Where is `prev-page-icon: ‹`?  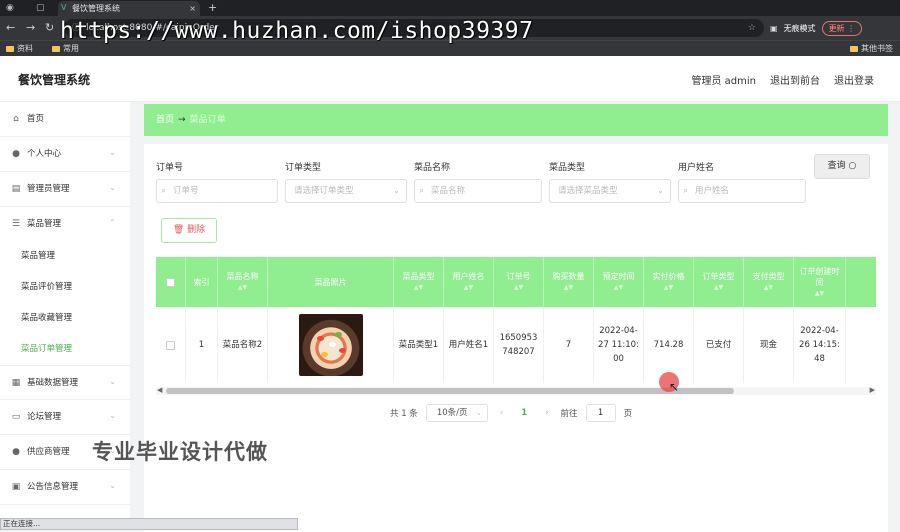 prev-page-icon: ‹ is located at coordinates (501, 413).